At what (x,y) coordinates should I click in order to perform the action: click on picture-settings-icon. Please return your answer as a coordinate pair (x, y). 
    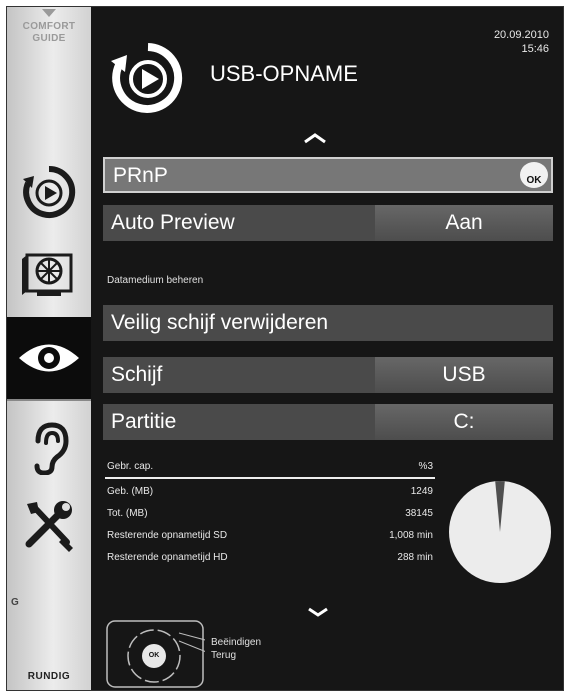
    Looking at the image, I should click on (47, 274).